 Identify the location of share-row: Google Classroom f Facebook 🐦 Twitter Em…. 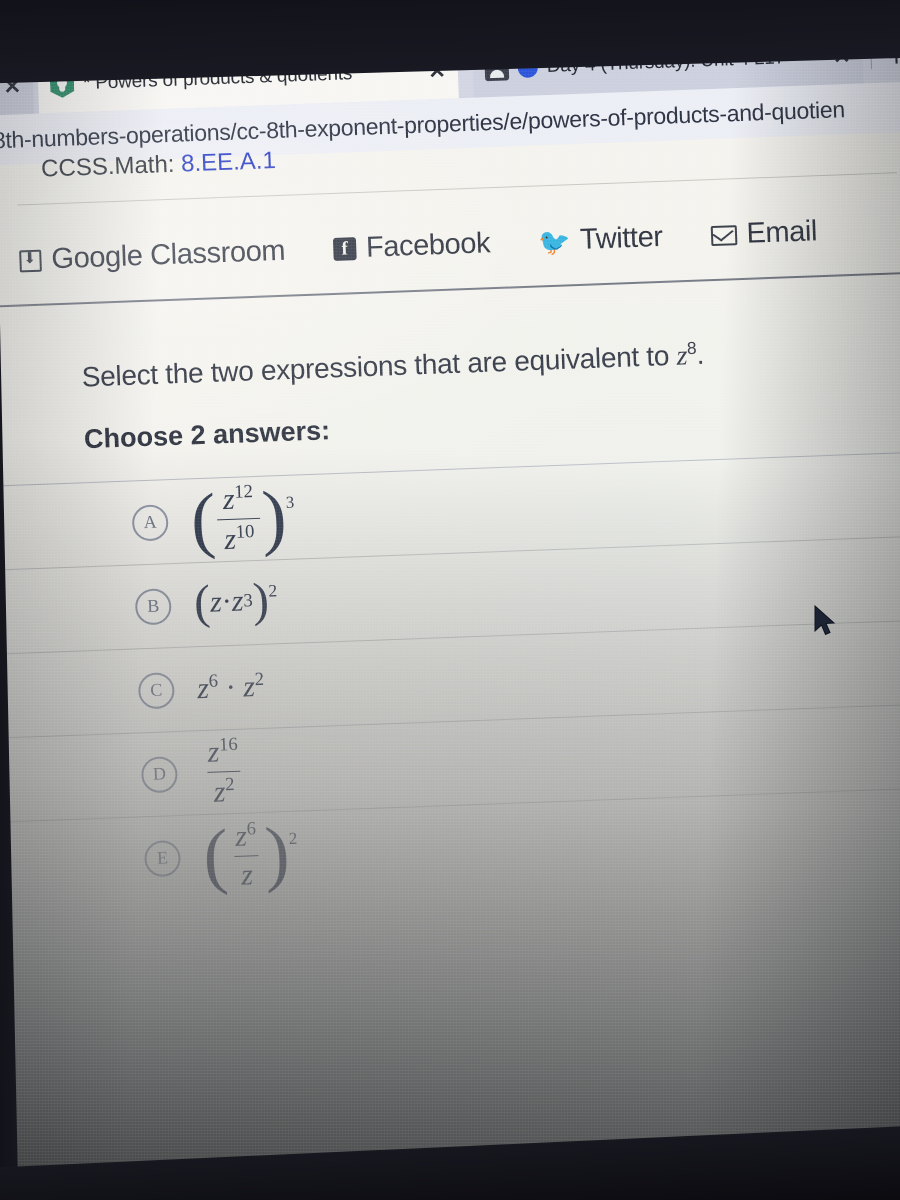
(442, 245).